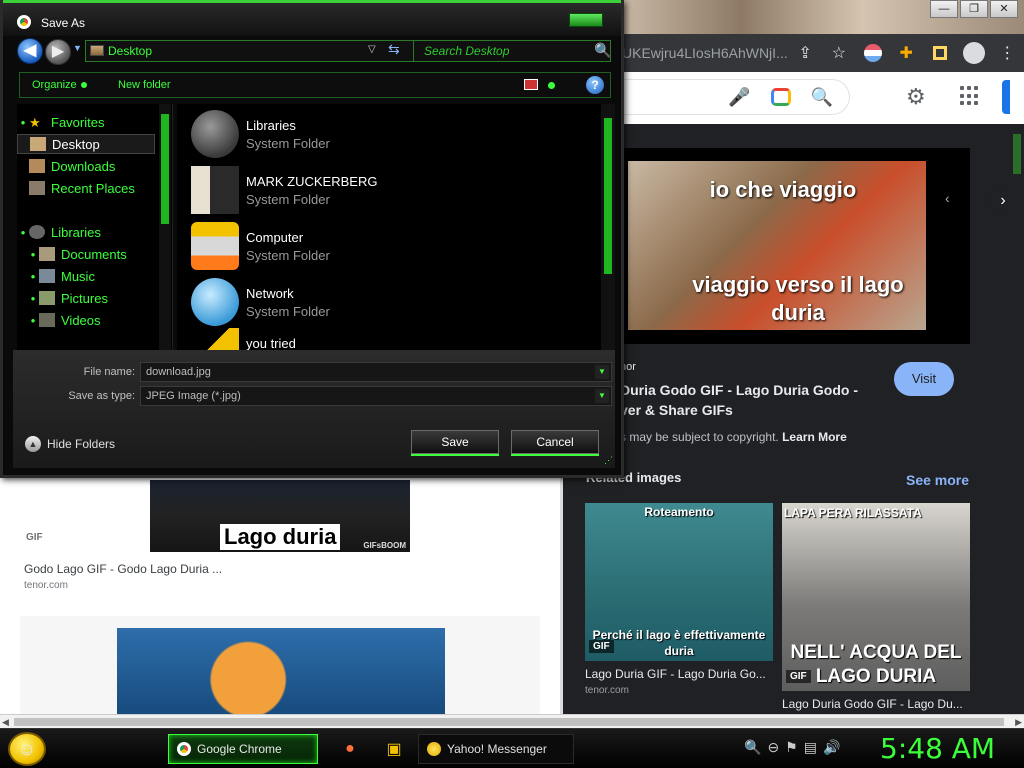 This screenshot has height=768, width=1024. I want to click on nav-libraries: ● Libraries, so click(86, 232).